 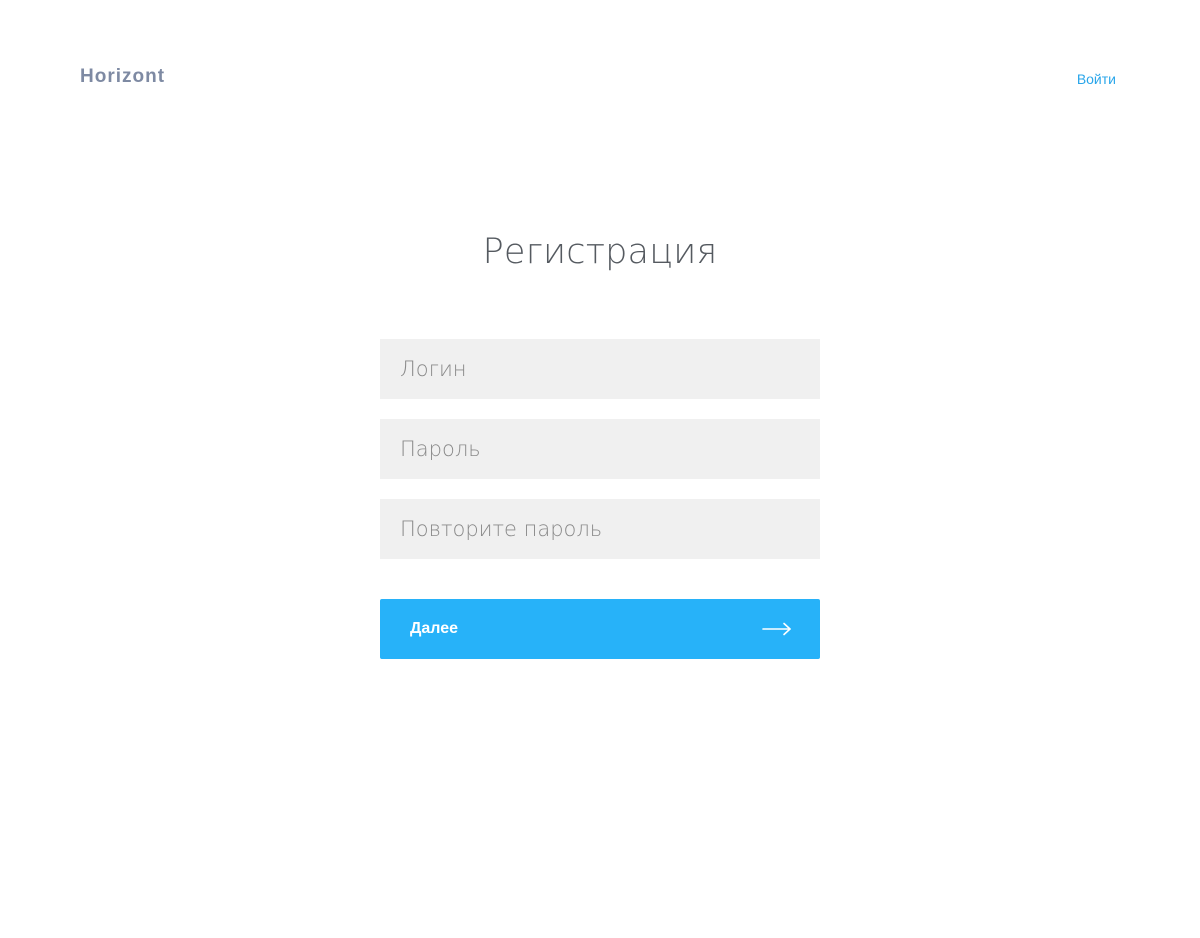 I want to click on next-button: Далее, so click(x=600, y=629).